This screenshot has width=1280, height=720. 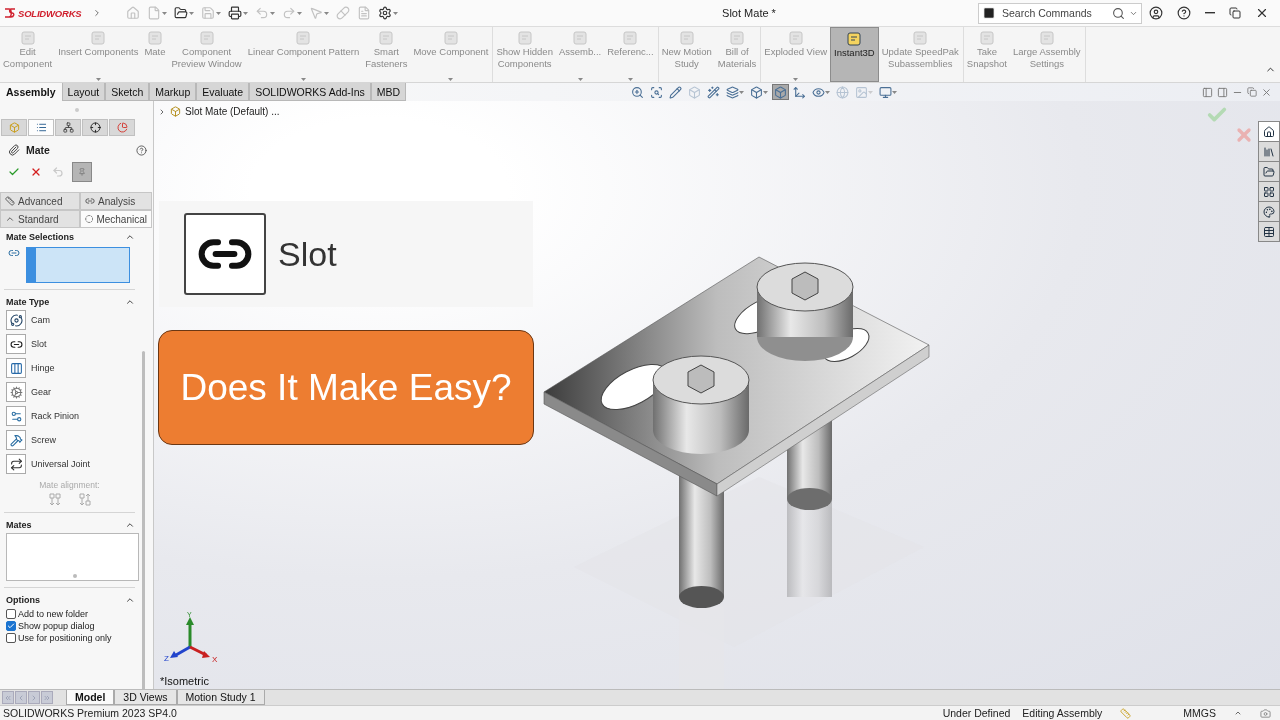 I want to click on ribbon-tab: Layout, so click(x=83, y=92).